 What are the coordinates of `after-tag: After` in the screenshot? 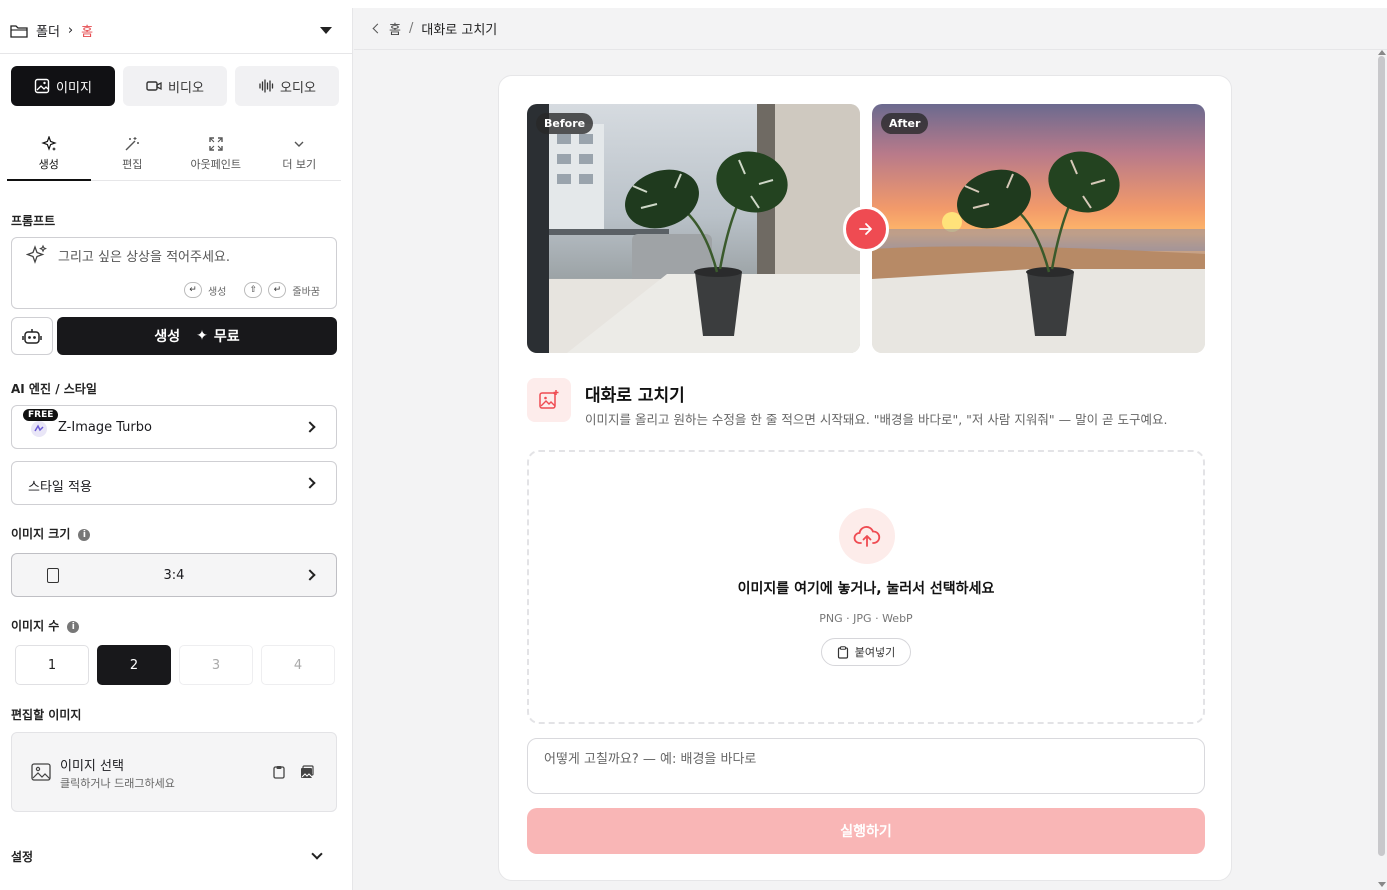 It's located at (905, 123).